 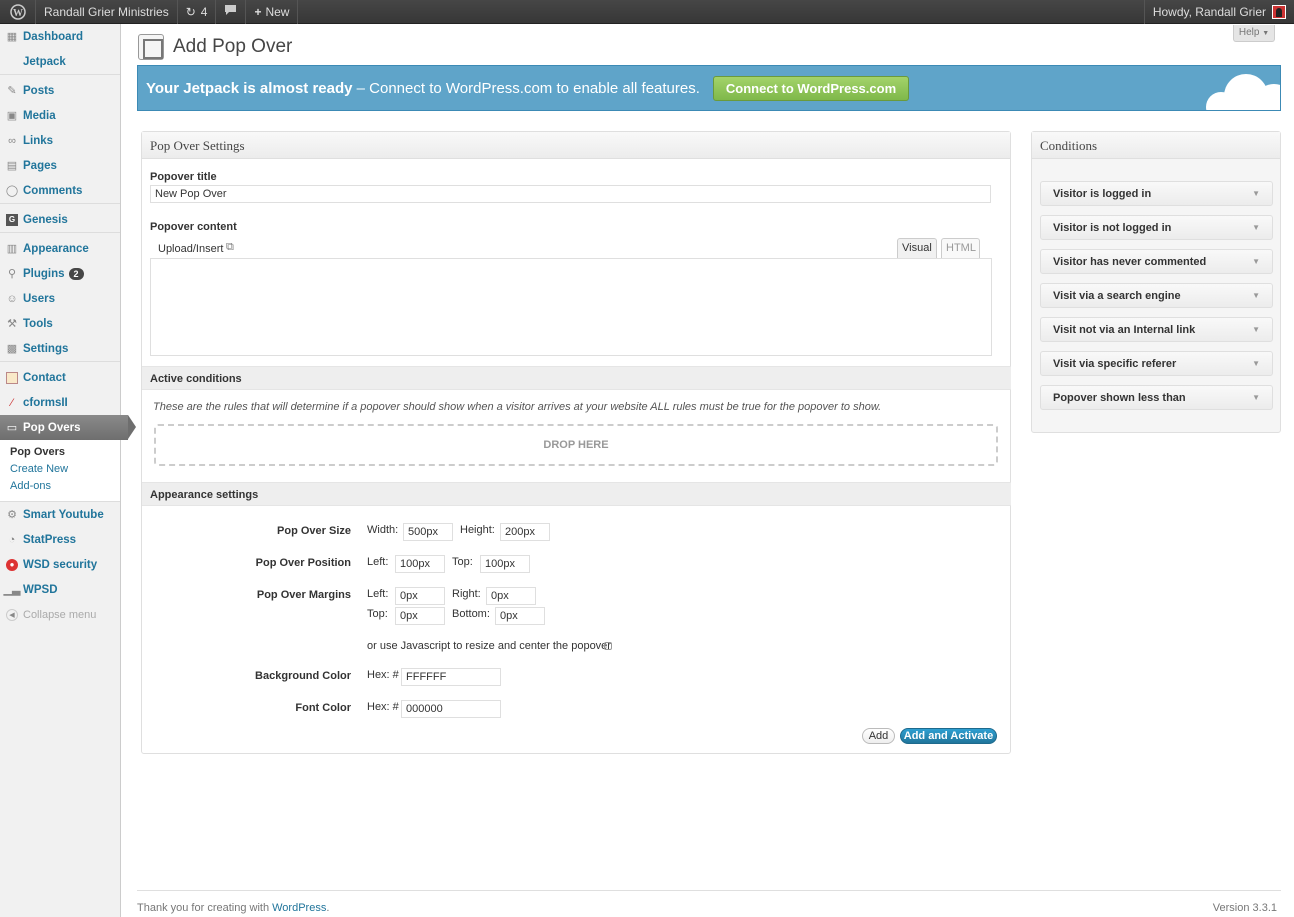 What do you see at coordinates (12, 590) in the screenshot?
I see `chart-icon: ▁▃` at bounding box center [12, 590].